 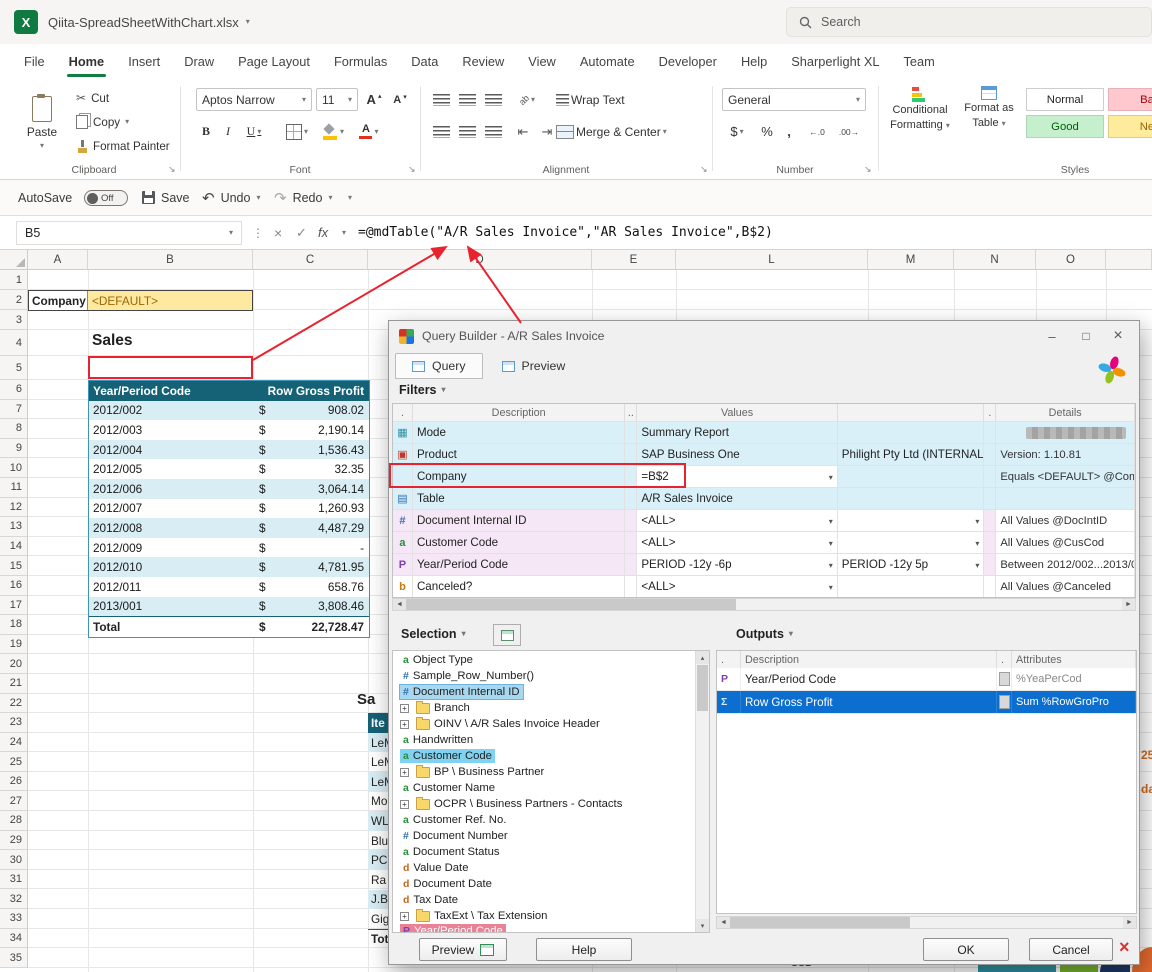 I want to click on paste-button: Paste, so click(x=42, y=123).